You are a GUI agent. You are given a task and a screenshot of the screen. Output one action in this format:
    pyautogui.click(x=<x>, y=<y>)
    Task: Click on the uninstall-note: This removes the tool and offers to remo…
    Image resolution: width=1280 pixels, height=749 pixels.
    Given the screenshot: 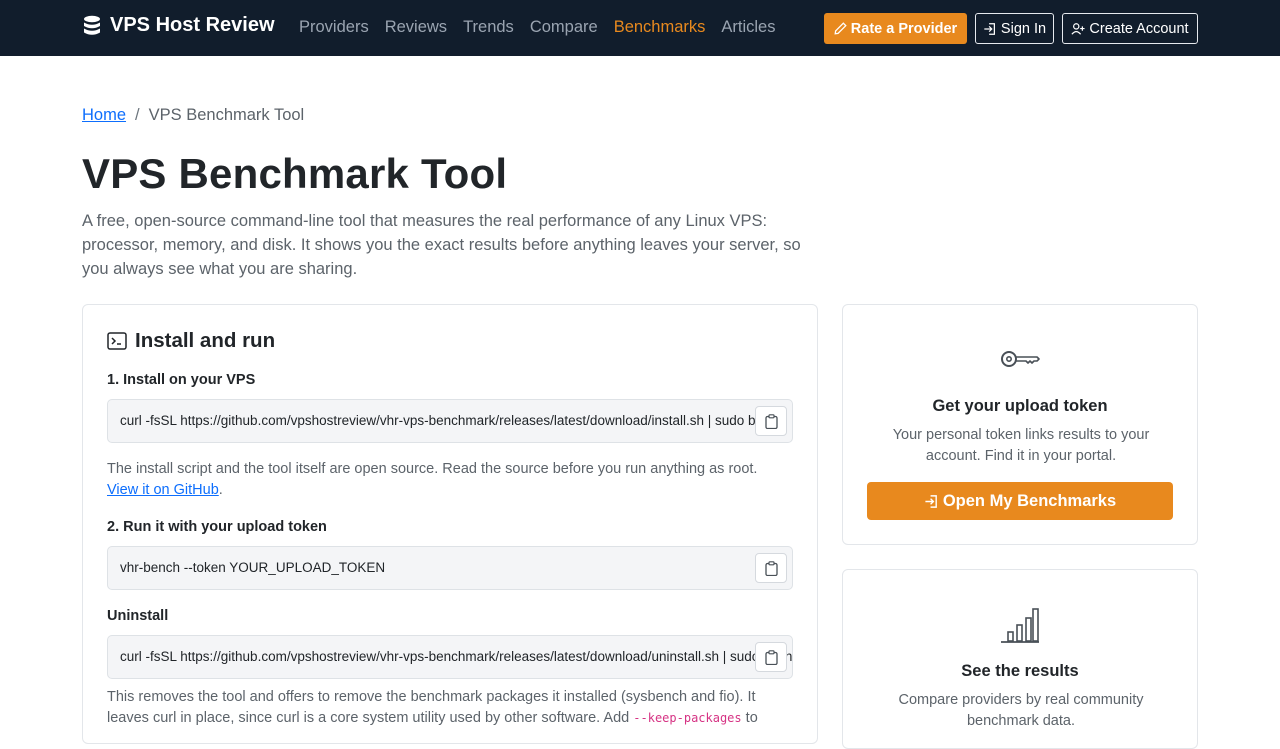 What is the action you would take?
    pyautogui.click(x=447, y=708)
    